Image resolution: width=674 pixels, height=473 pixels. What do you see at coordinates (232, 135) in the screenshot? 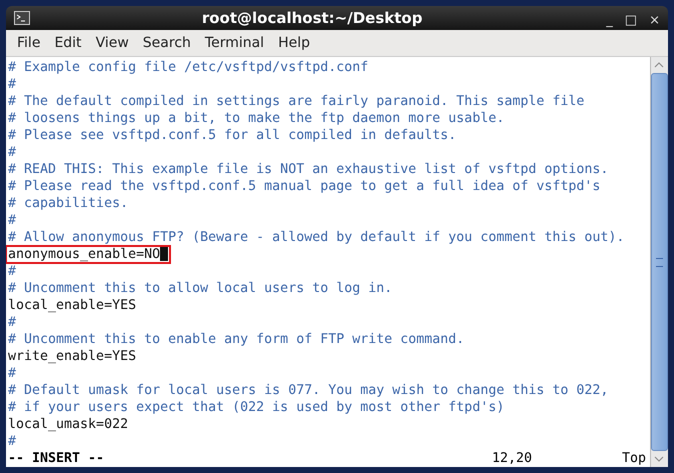
I see `comment-line: # Please see vsftpd.conf.5 for all compiled in defaults.` at bounding box center [232, 135].